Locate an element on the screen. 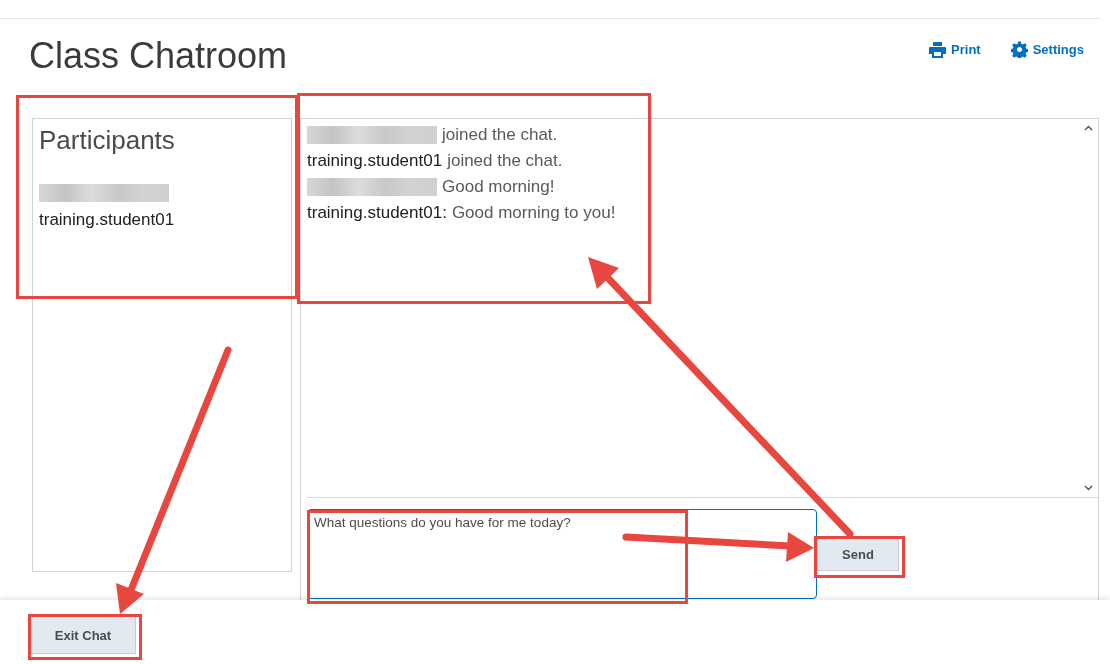 This screenshot has height=664, width=1110. sender-name: training.student01: is located at coordinates (377, 213).